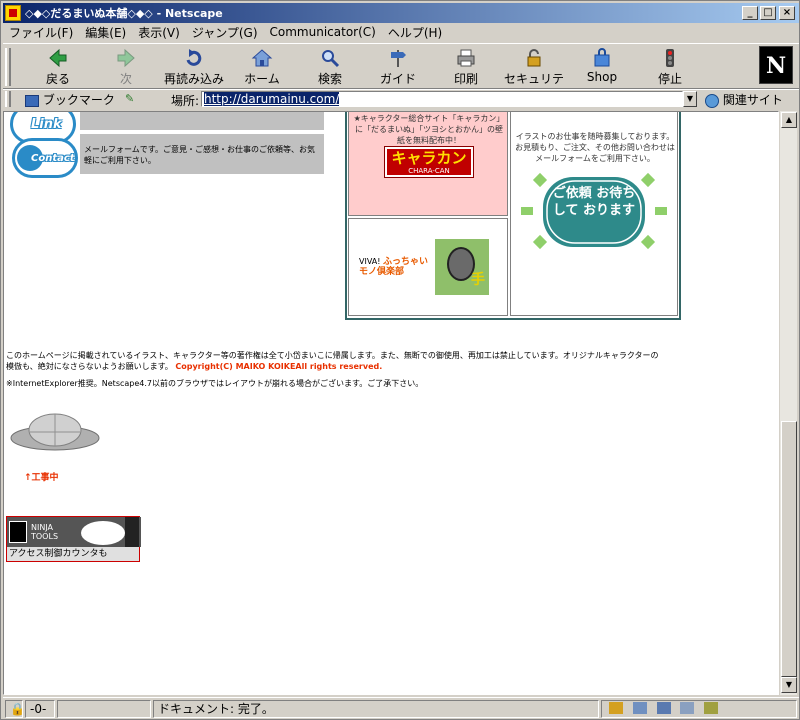 This screenshot has width=800, height=720. What do you see at coordinates (105, 32) in the screenshot?
I see `menu-edit: 編集(E)` at bounding box center [105, 32].